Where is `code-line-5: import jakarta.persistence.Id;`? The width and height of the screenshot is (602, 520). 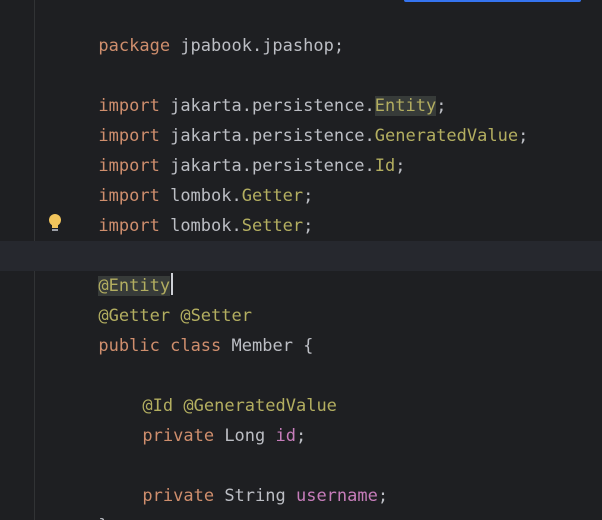
code-line-5: import jakarta.persistence.Id; is located at coordinates (301, 148).